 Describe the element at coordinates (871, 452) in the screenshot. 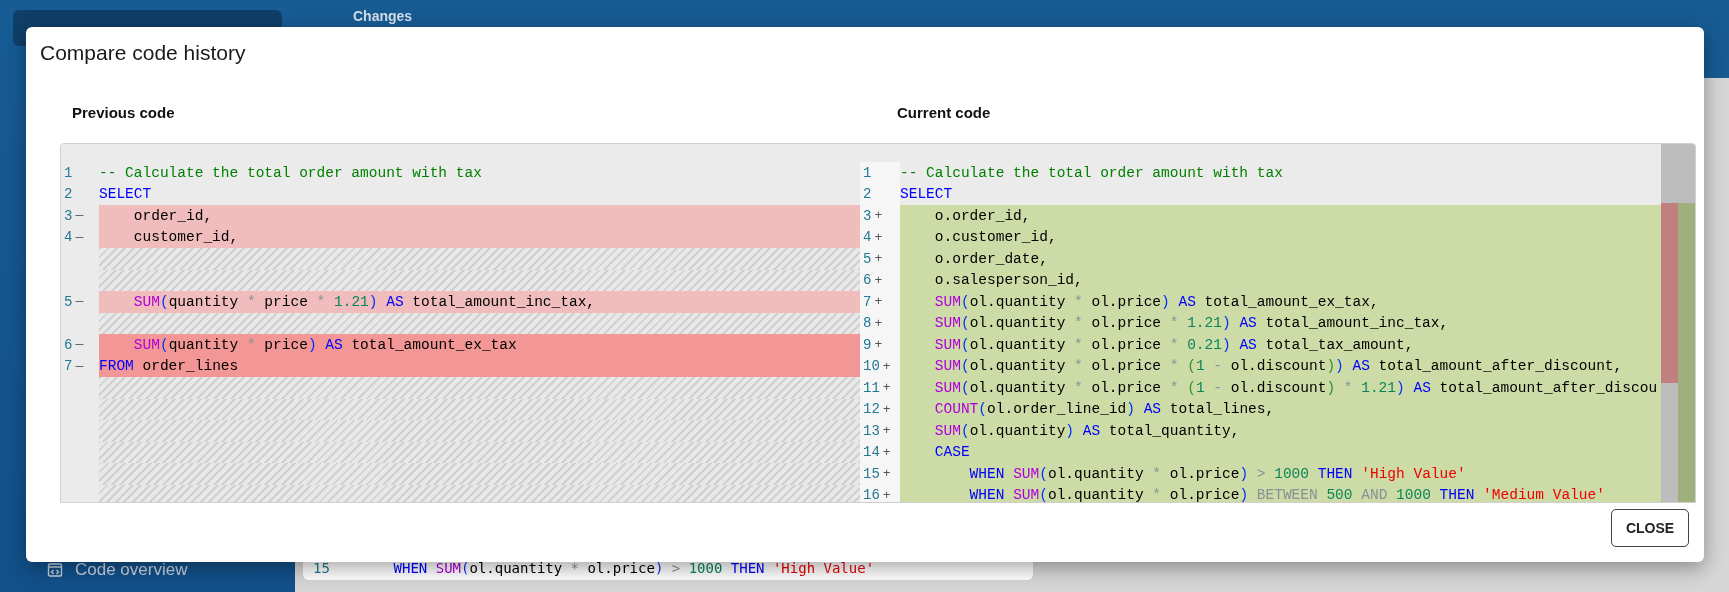

I see `line-number: 14` at that location.